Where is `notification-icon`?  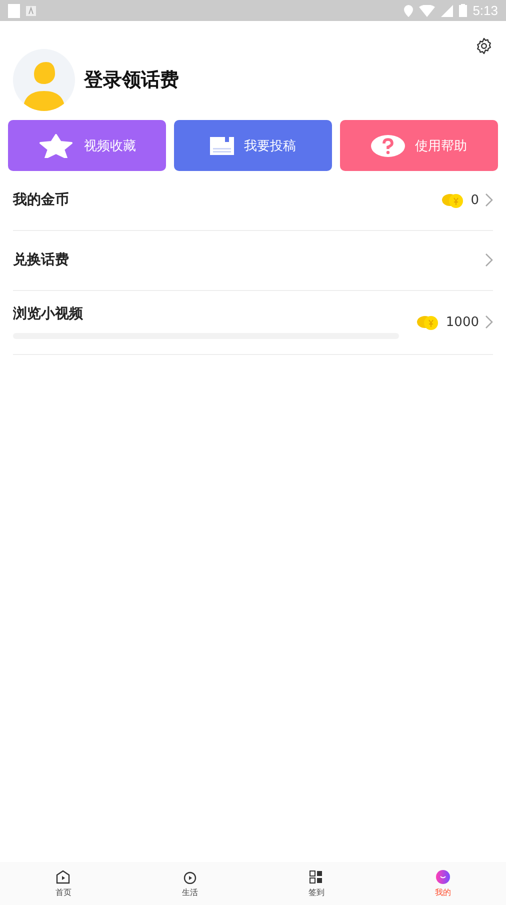
notification-icon is located at coordinates (14, 11).